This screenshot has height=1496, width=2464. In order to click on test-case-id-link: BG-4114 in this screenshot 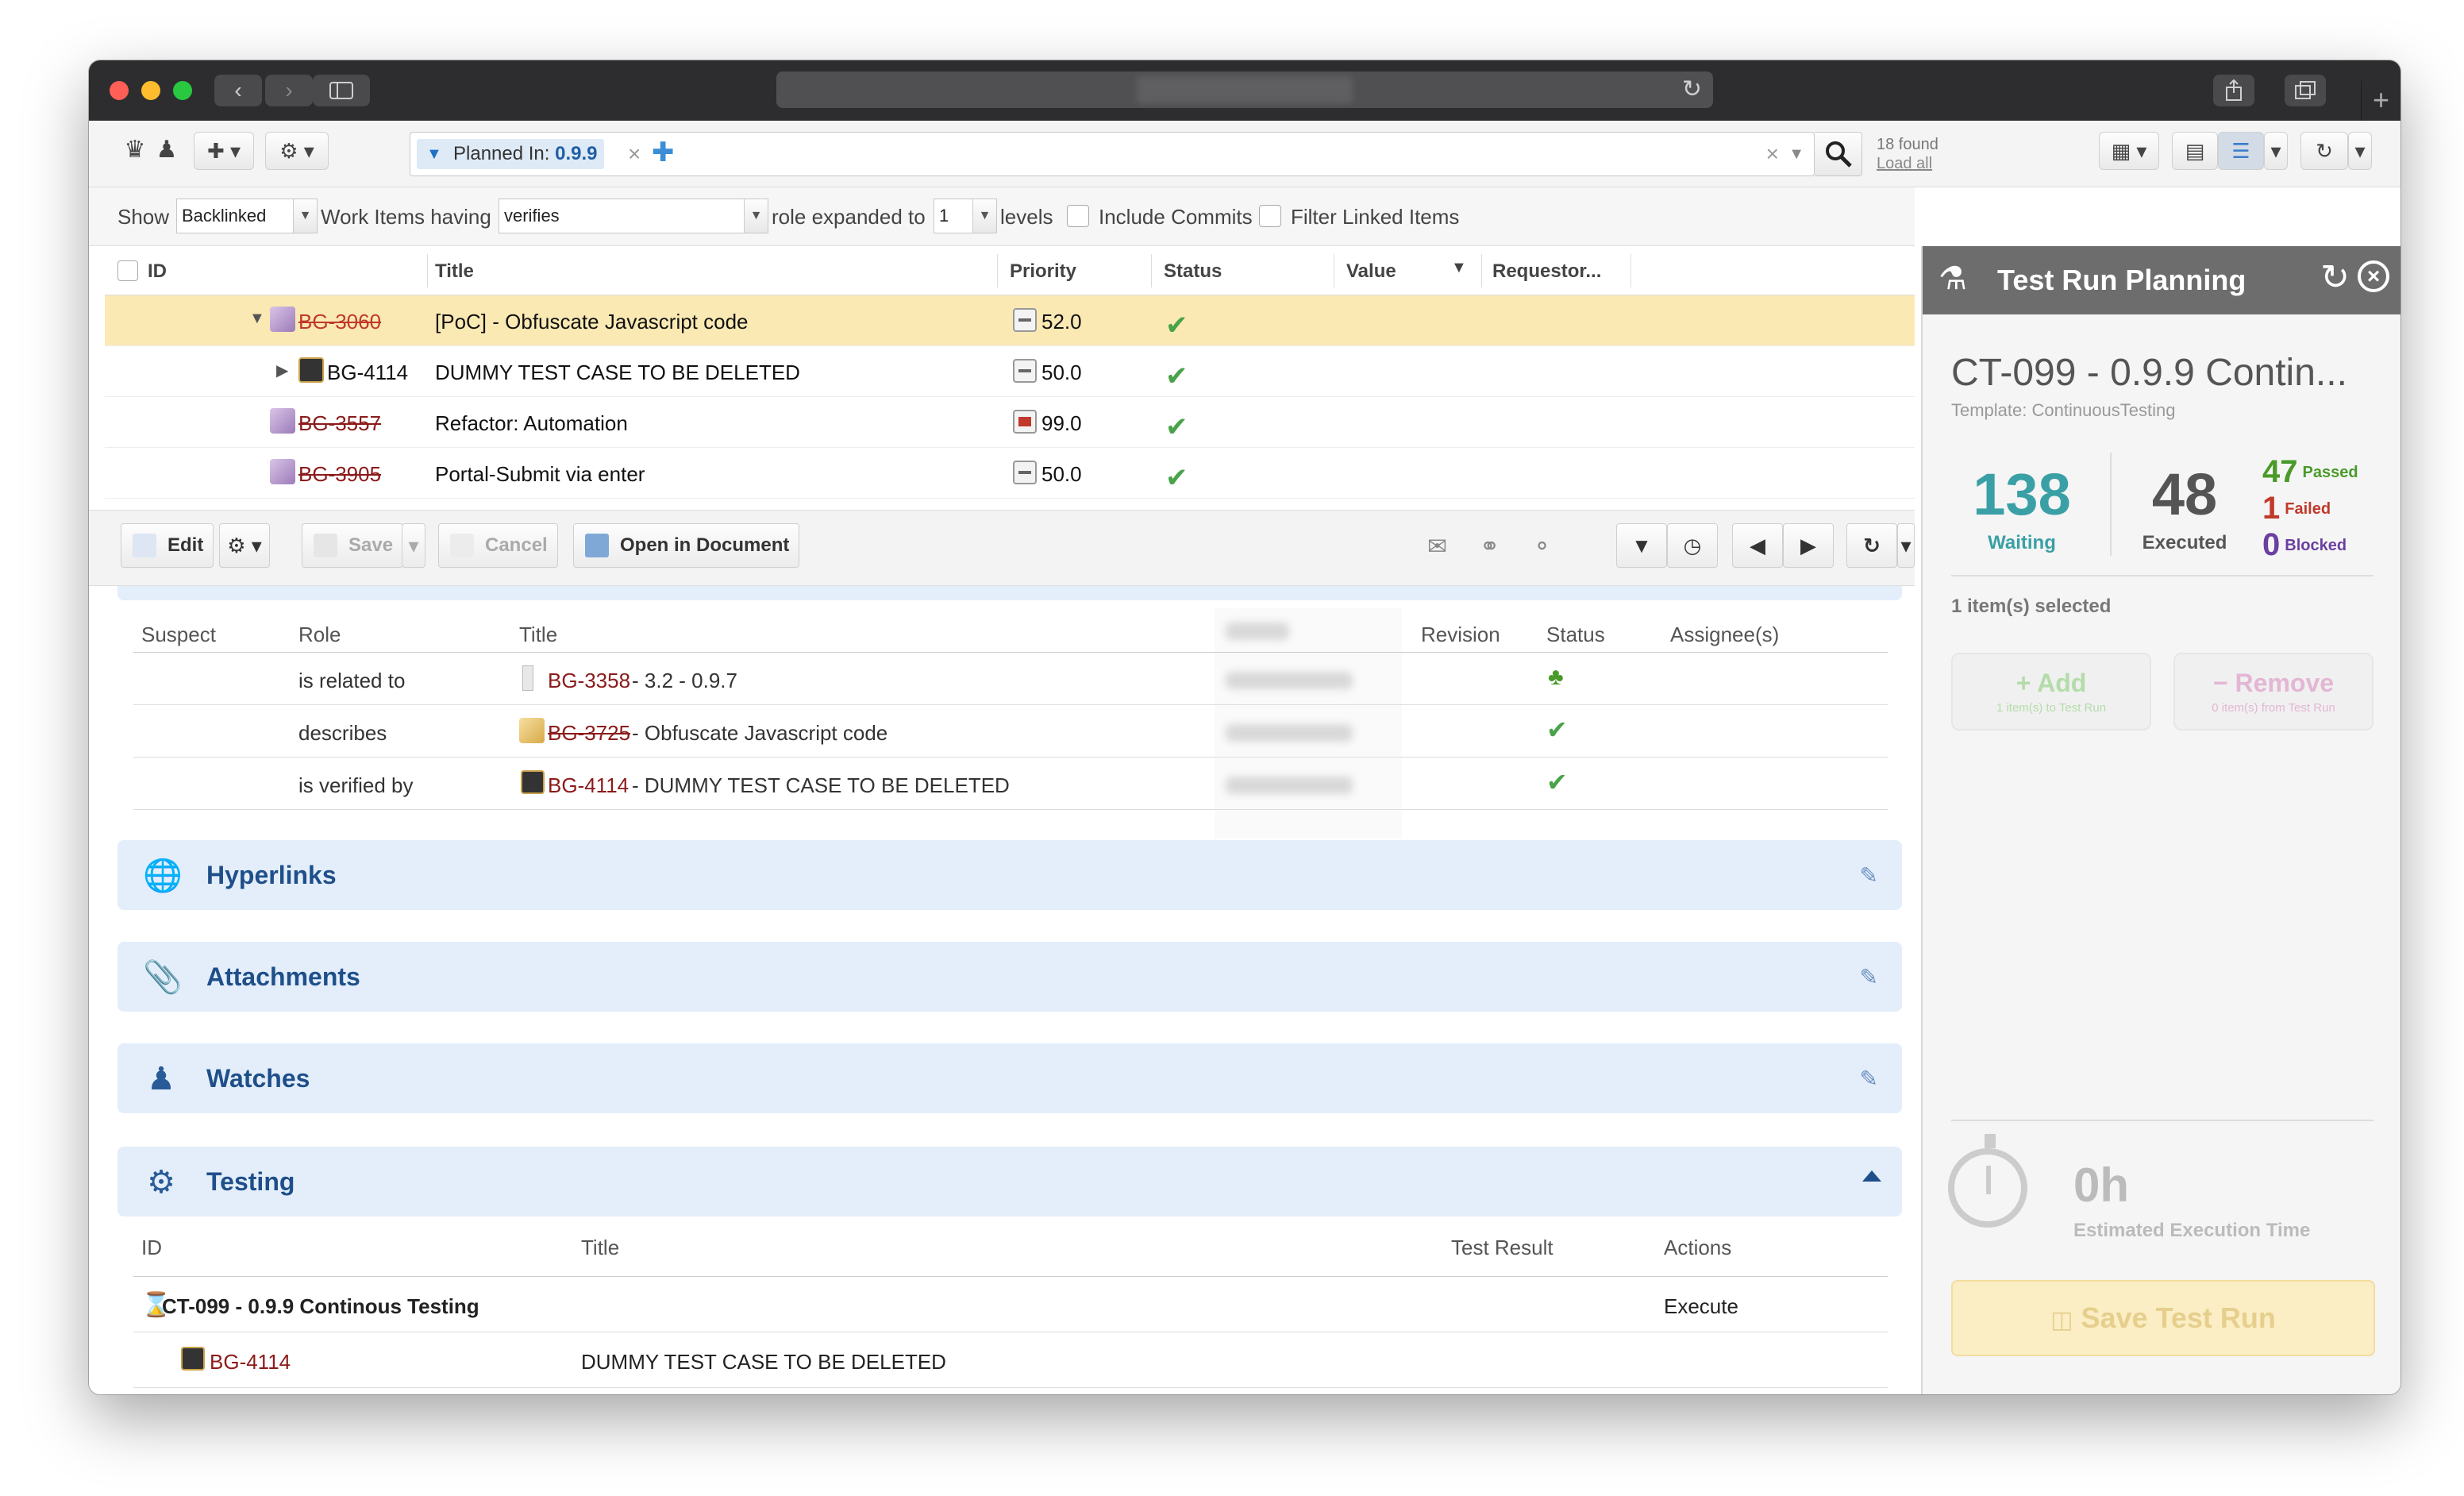, I will do `click(250, 1362)`.